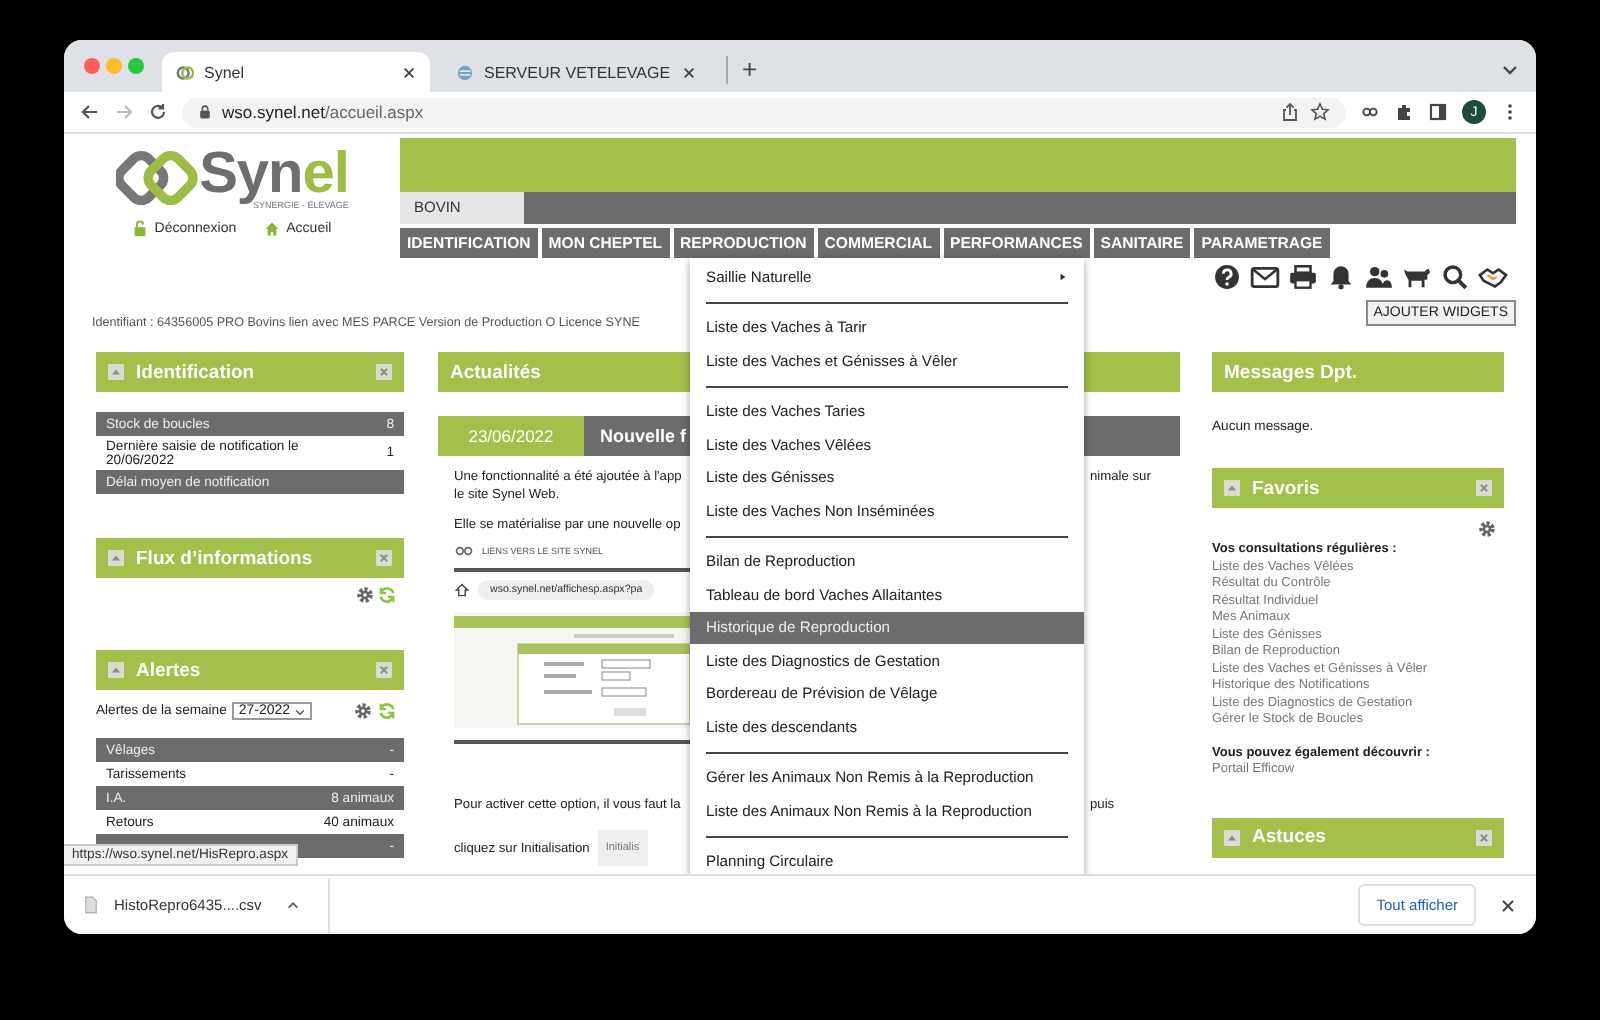 The width and height of the screenshot is (1600, 1020). What do you see at coordinates (1063, 276) in the screenshot?
I see `submenu-arrow-icon` at bounding box center [1063, 276].